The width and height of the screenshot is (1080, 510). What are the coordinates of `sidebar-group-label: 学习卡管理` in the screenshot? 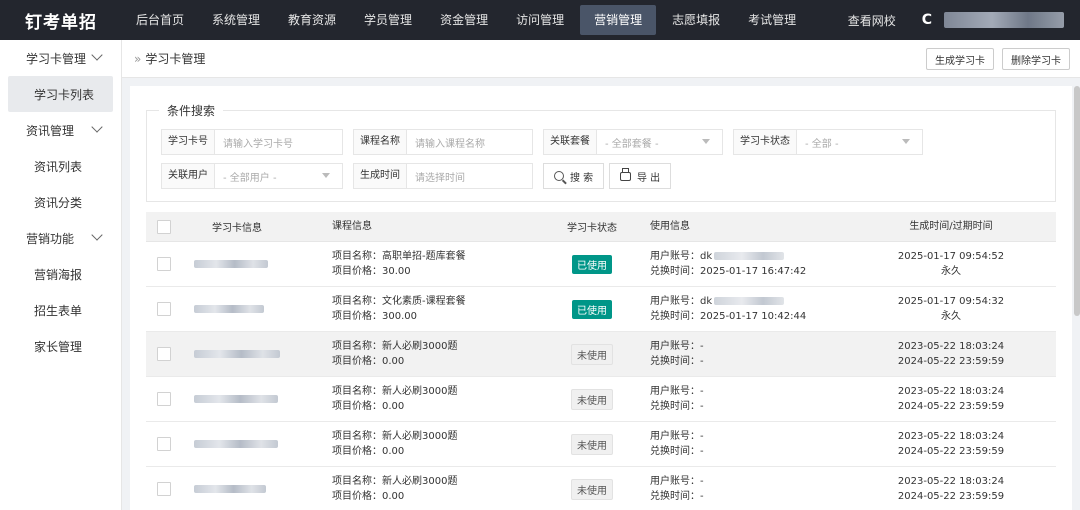 It's located at (56, 58).